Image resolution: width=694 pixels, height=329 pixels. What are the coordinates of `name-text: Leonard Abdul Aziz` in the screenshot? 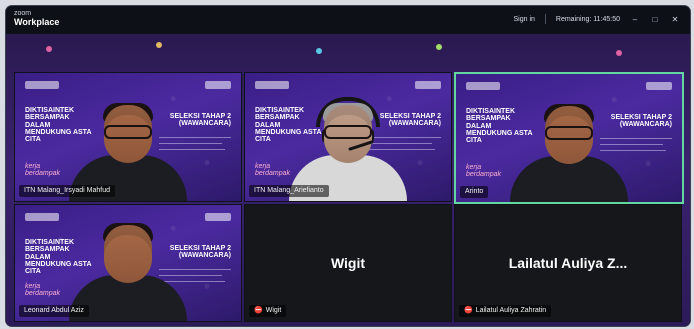 It's located at (54, 310).